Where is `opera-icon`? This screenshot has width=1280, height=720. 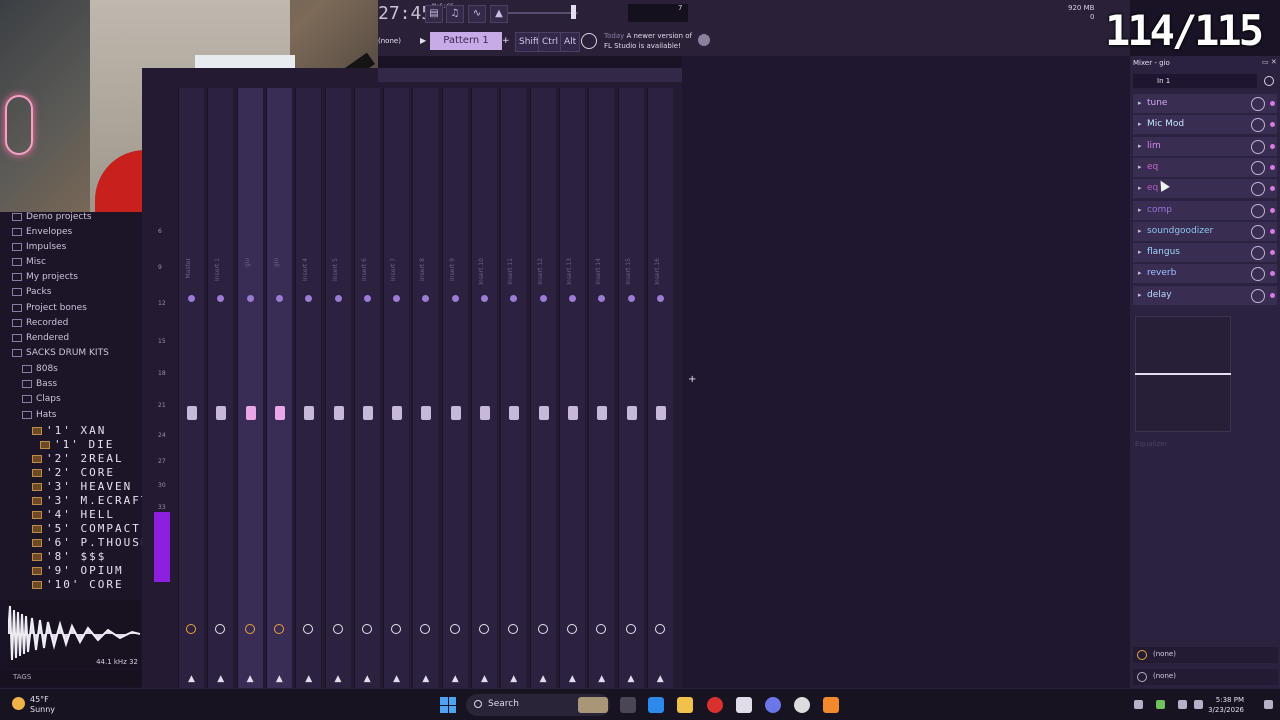
opera-icon is located at coordinates (715, 705).